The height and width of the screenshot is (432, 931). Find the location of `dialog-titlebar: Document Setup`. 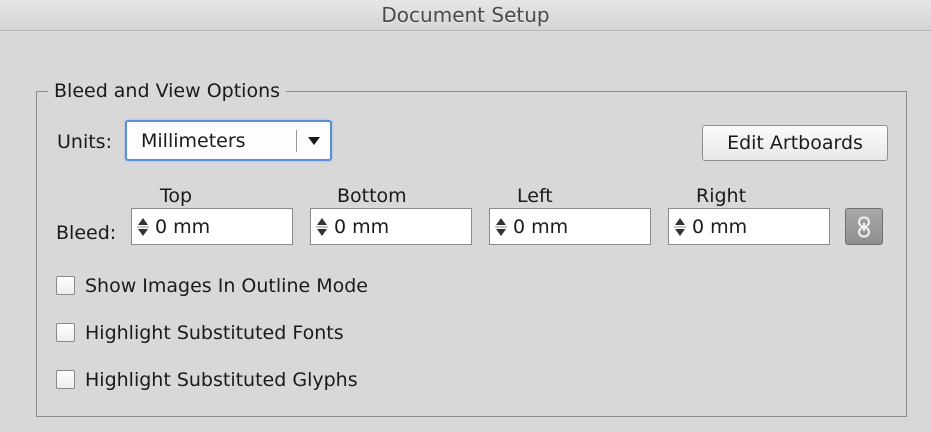

dialog-titlebar: Document Setup is located at coordinates (465, 15).